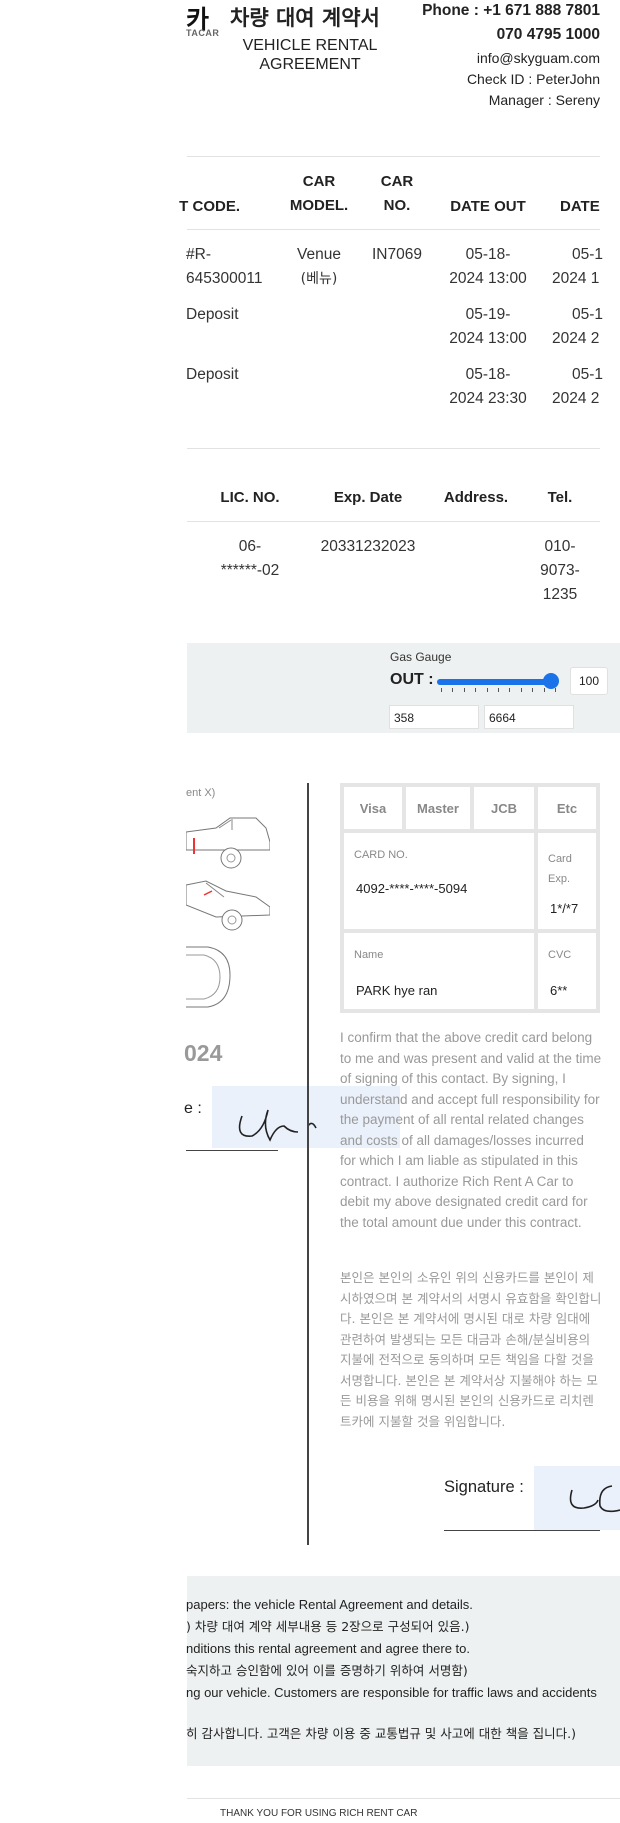 This screenshot has width=620, height=1823. What do you see at coordinates (533, 79) in the screenshot?
I see `check-id: Check ID : PeterJohn` at bounding box center [533, 79].